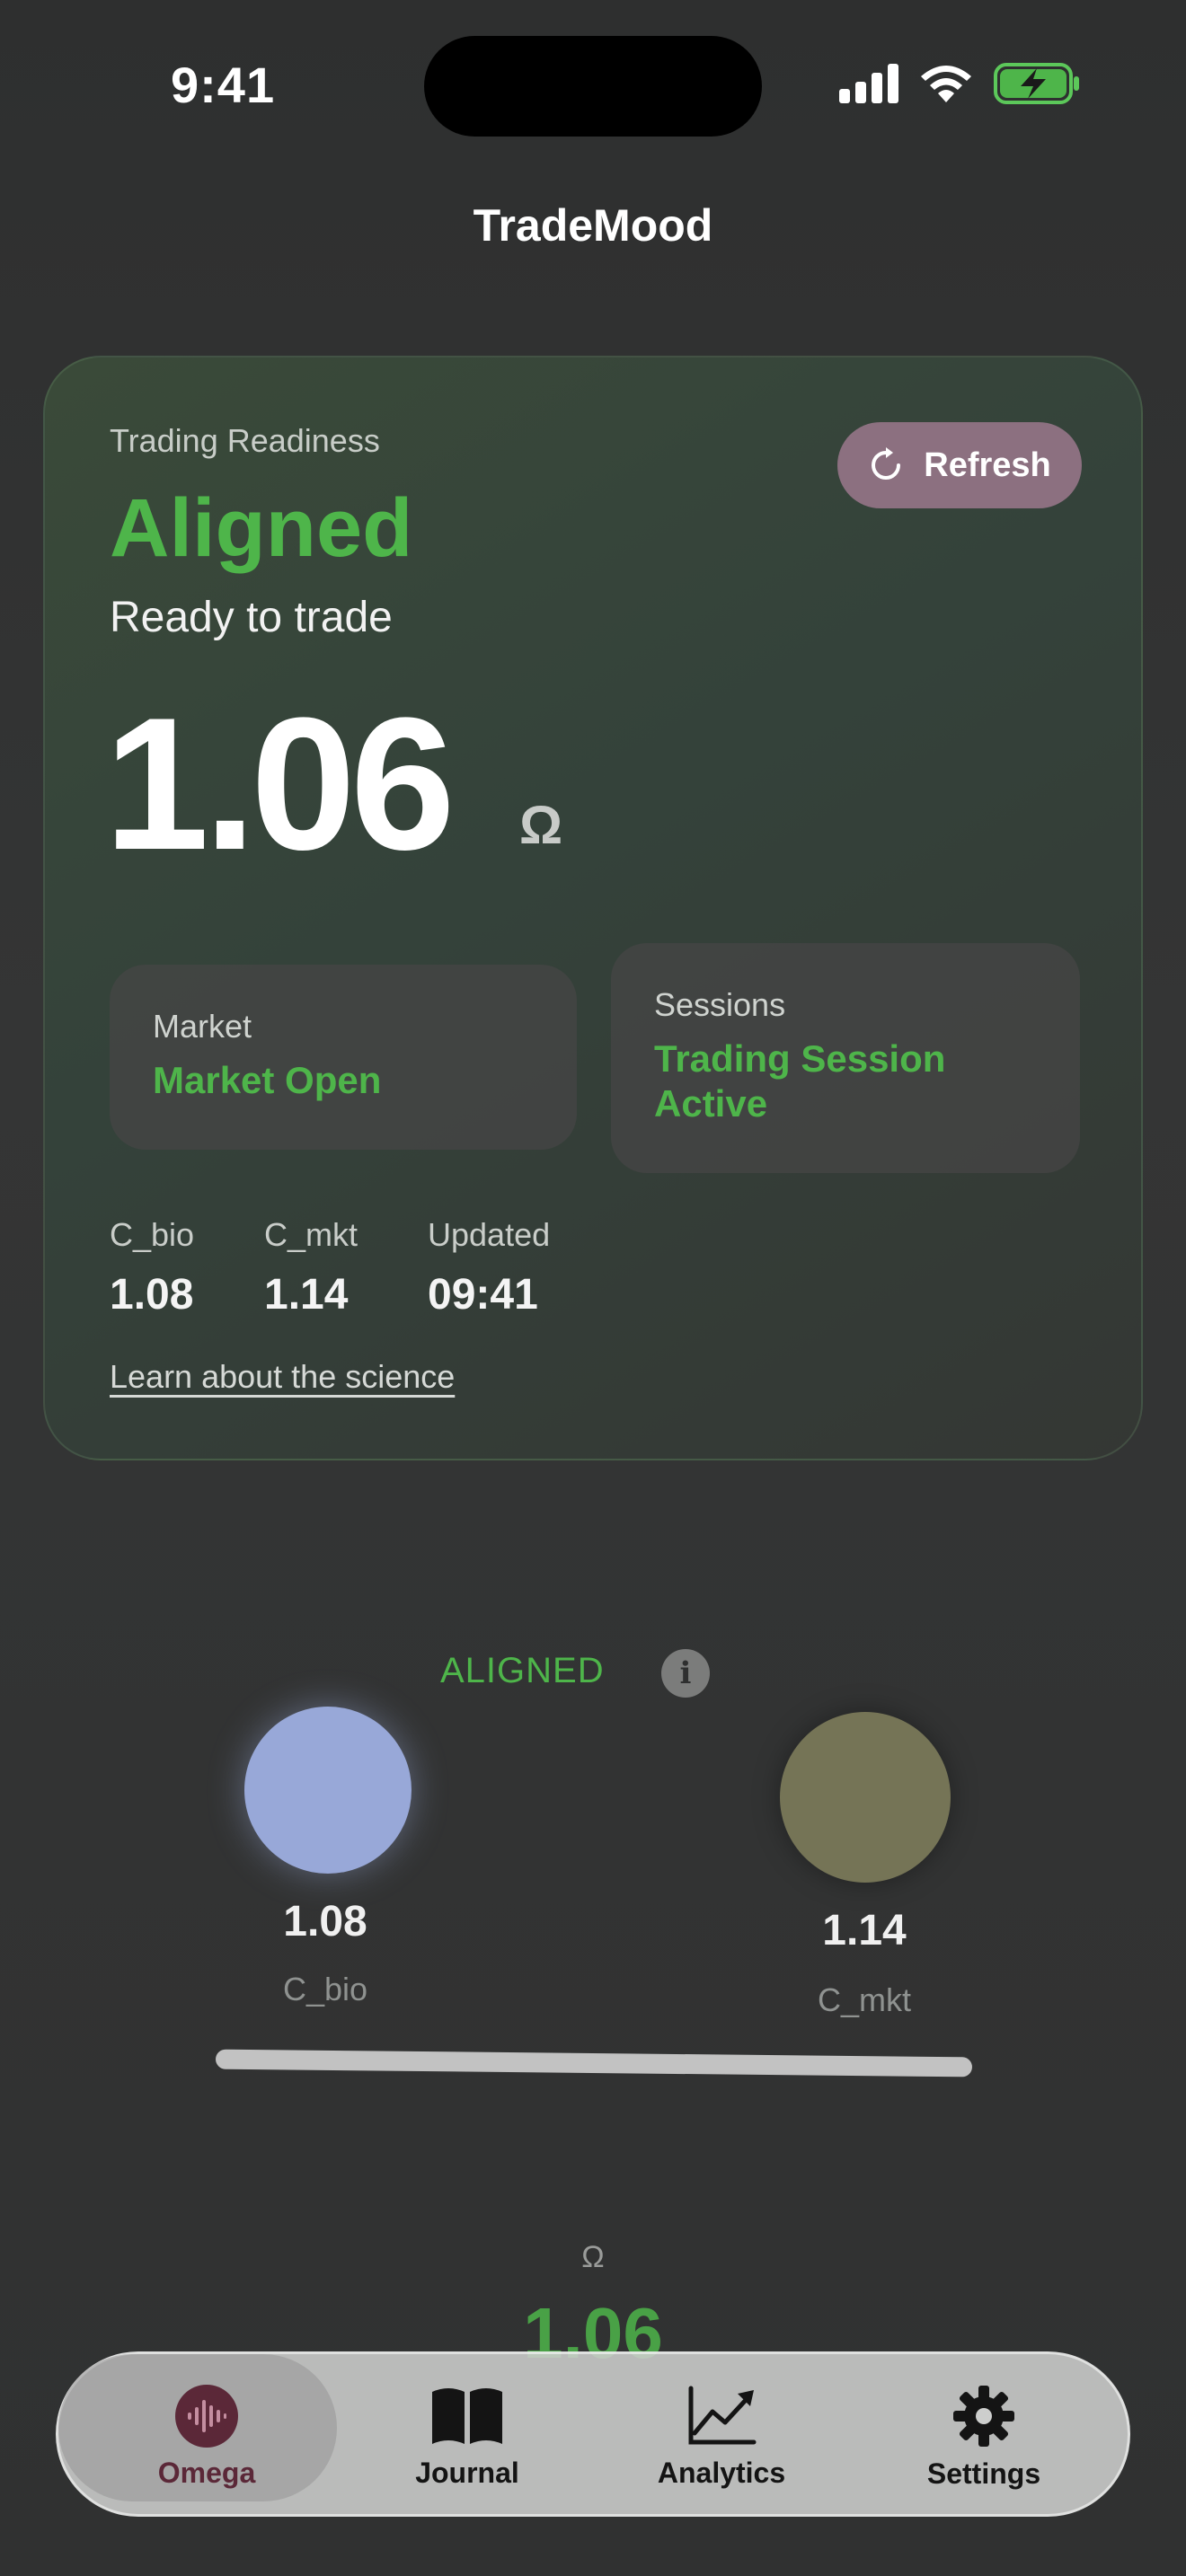 The image size is (1186, 2576). I want to click on tab-omega: Omega, so click(206, 2436).